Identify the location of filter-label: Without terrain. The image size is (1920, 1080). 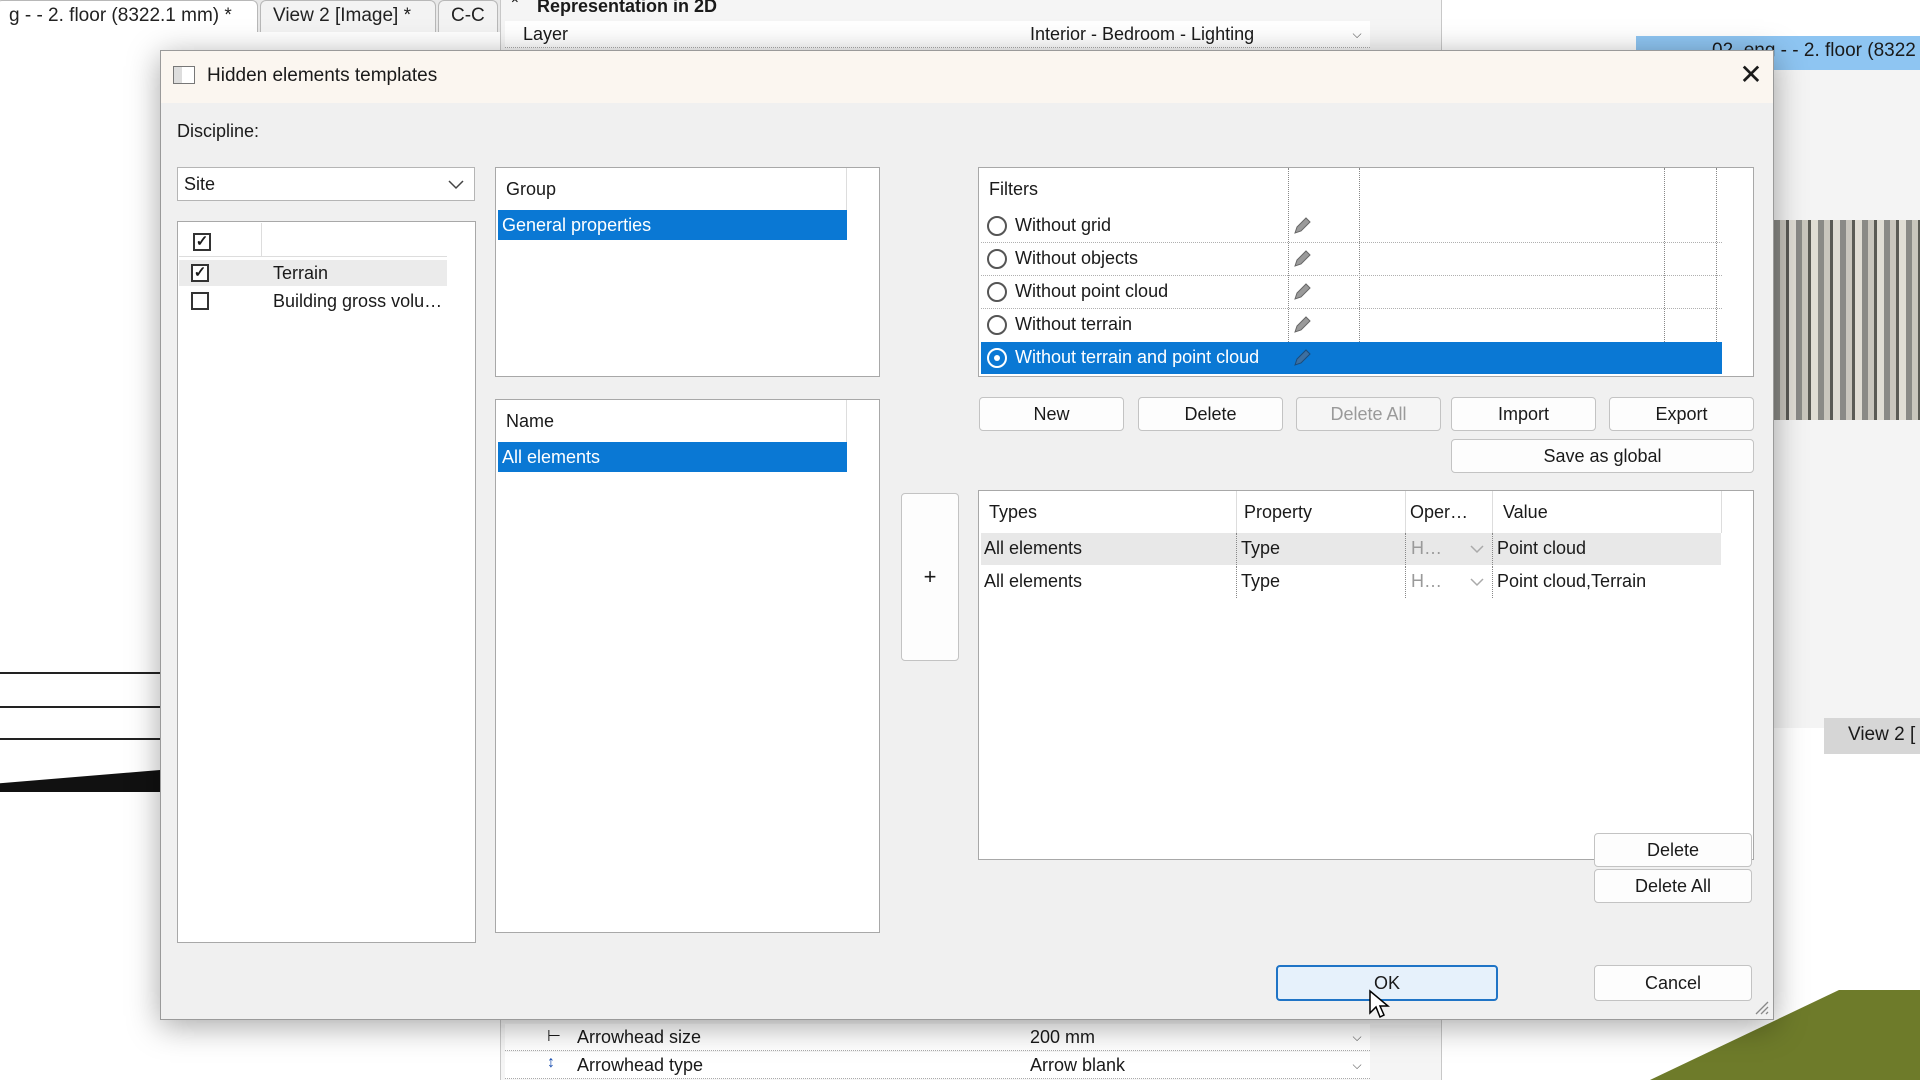
(1074, 324).